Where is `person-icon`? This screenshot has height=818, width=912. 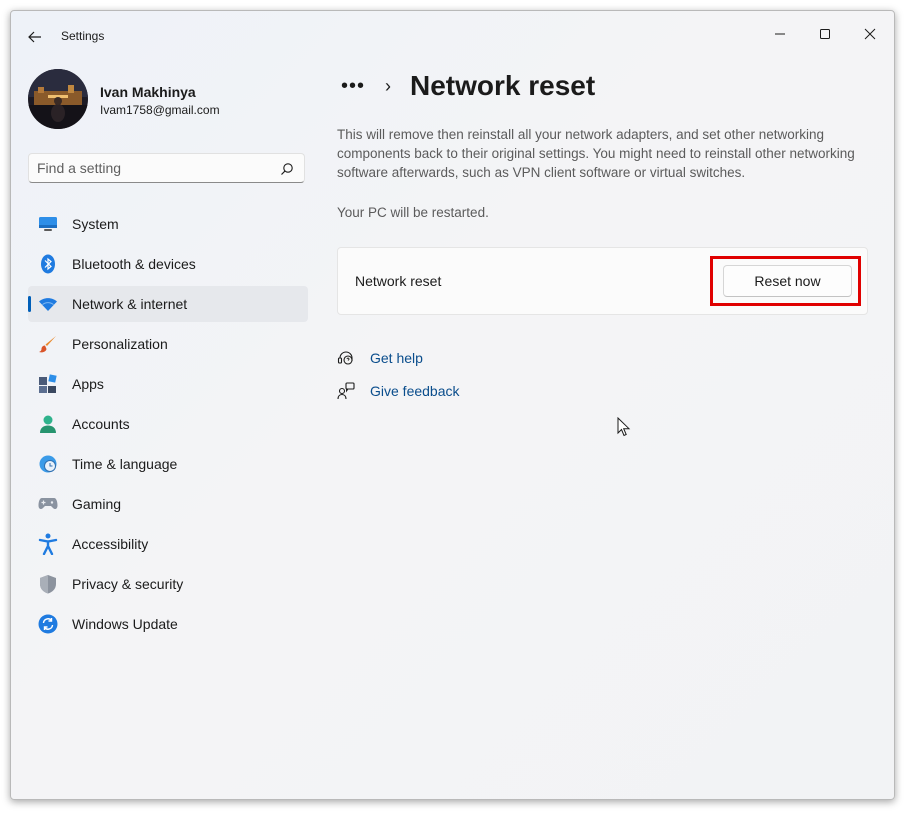
person-icon is located at coordinates (48, 424).